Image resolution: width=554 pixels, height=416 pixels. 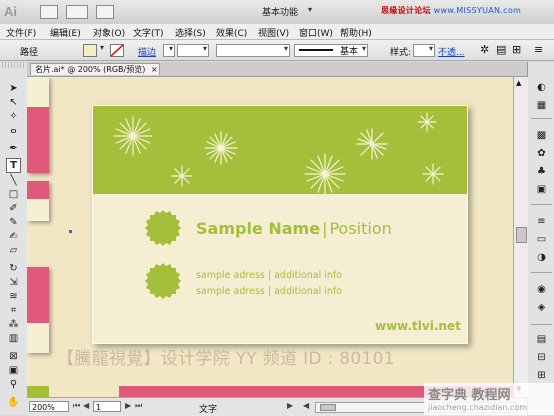 I want to click on arrange-documents-button, so click(x=77, y=12).